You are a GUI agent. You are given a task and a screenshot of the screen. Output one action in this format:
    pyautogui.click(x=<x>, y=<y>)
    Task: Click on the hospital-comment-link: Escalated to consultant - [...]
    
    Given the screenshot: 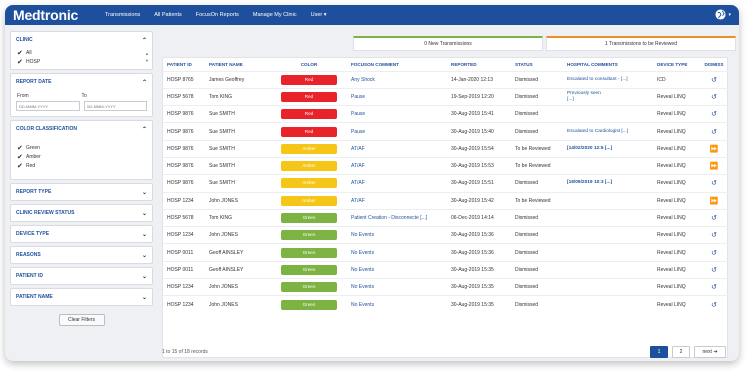 What is the action you would take?
    pyautogui.click(x=608, y=79)
    